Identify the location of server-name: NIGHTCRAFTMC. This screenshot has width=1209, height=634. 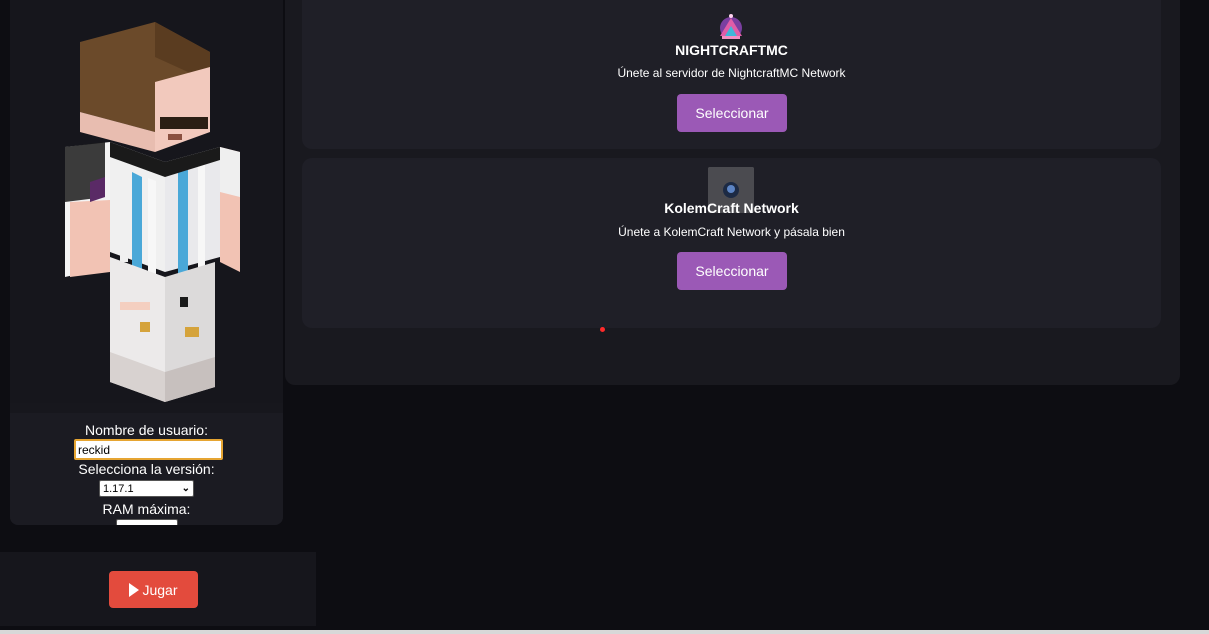
(731, 50).